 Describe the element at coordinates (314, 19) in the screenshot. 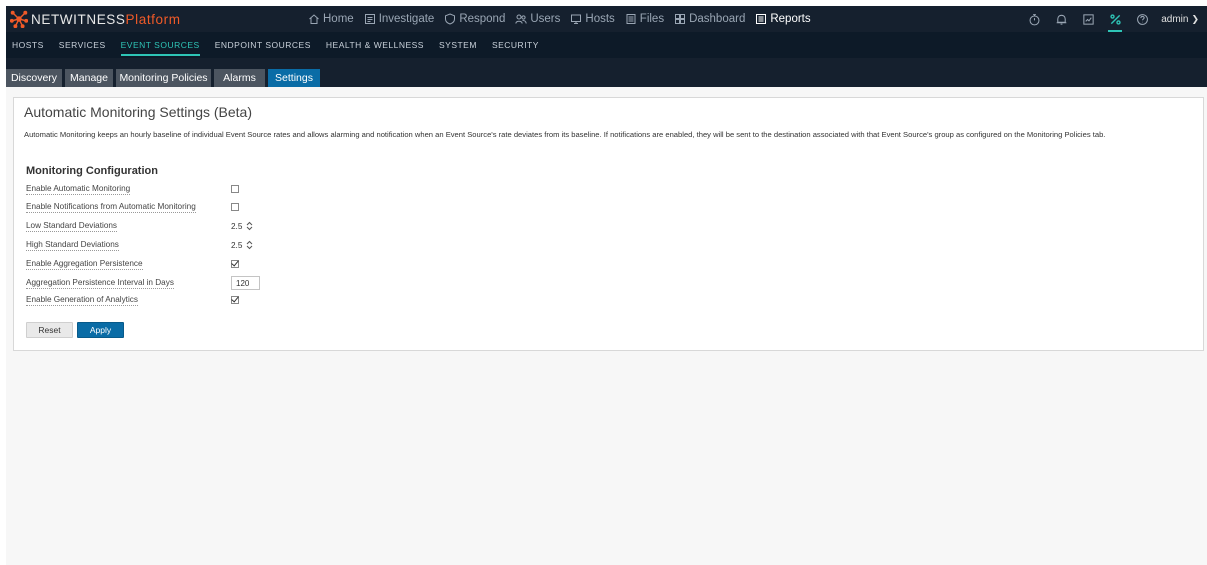

I see `home-icon` at that location.